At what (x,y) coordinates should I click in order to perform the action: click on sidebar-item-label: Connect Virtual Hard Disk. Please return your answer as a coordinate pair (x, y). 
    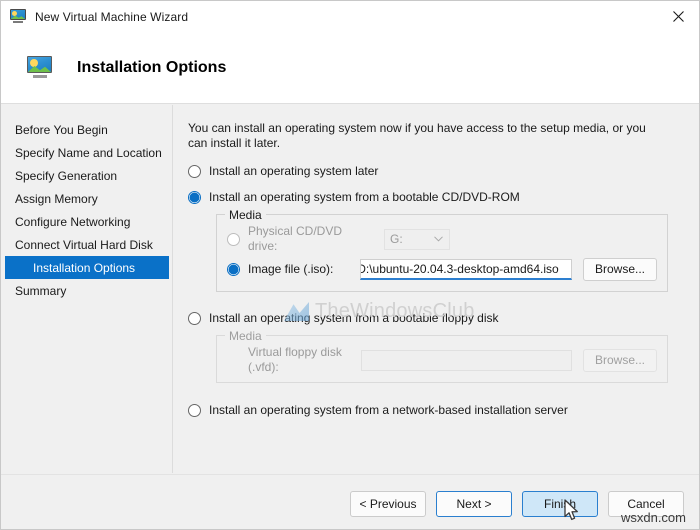
    Looking at the image, I should click on (84, 244).